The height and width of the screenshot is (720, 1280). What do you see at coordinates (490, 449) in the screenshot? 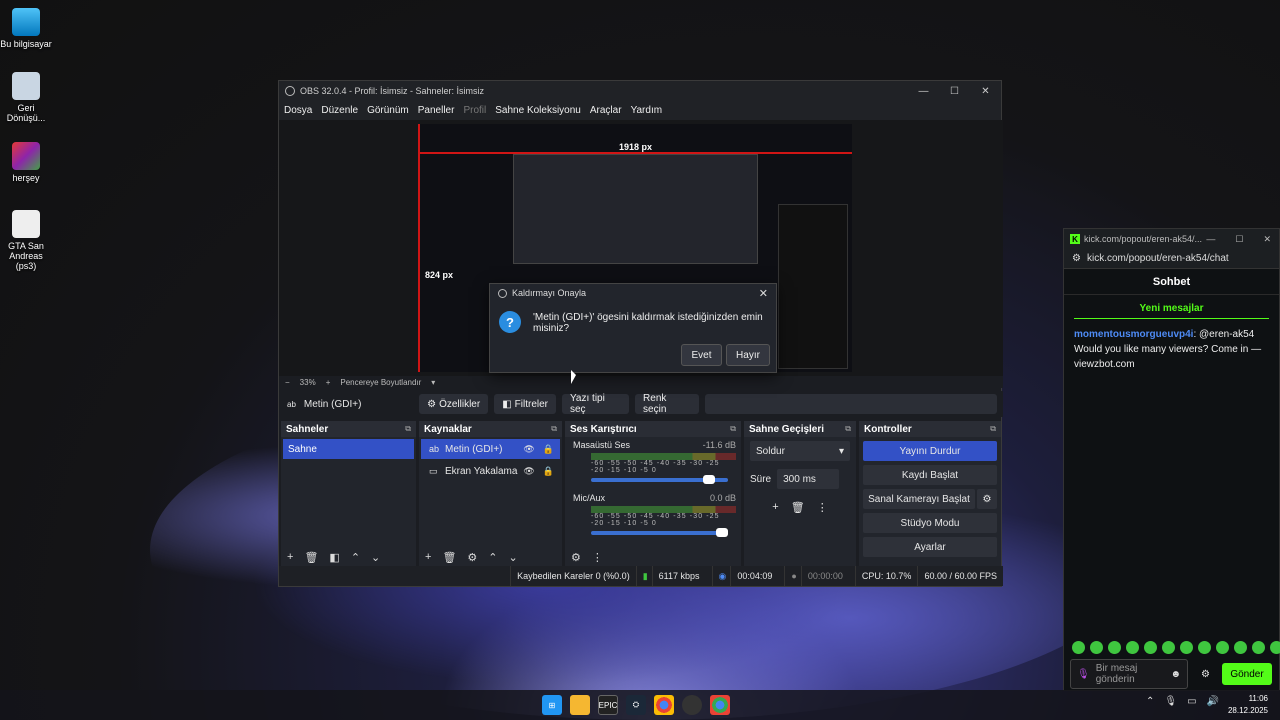
I see `source-item: ab Metin (GDI+) 👁 🔒` at bounding box center [490, 449].